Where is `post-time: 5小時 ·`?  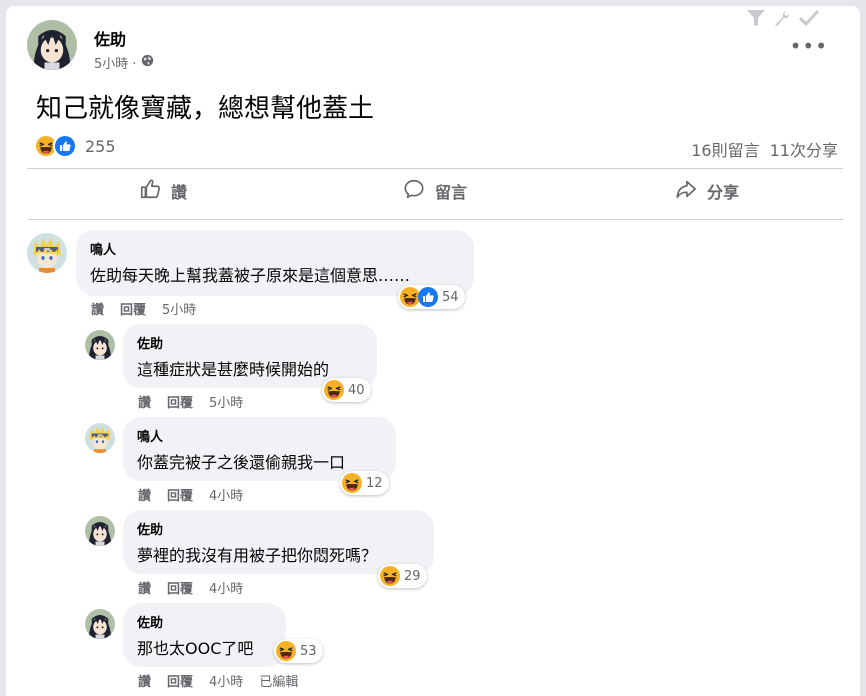 post-time: 5小時 · is located at coordinates (115, 62).